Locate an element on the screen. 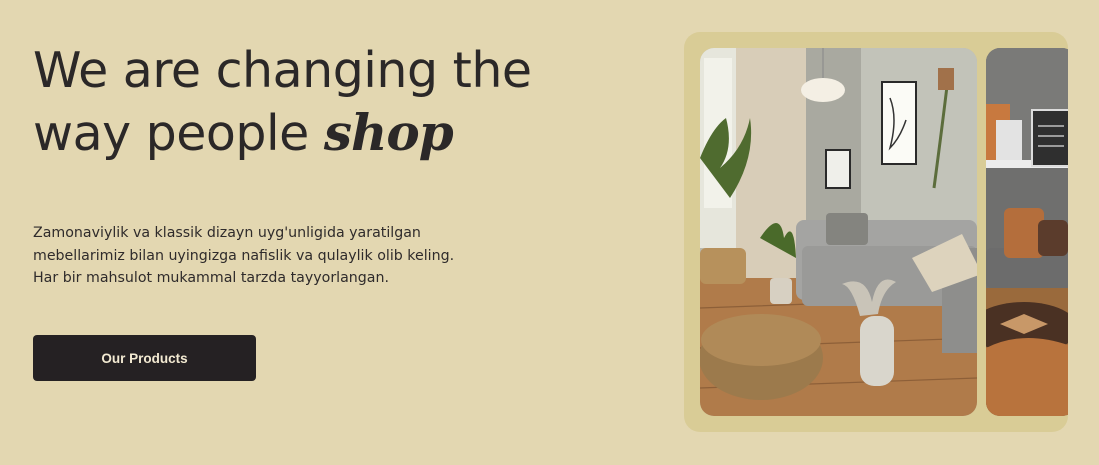 The height and width of the screenshot is (465, 1099). headline-line-2: way people is located at coordinates (178, 133).